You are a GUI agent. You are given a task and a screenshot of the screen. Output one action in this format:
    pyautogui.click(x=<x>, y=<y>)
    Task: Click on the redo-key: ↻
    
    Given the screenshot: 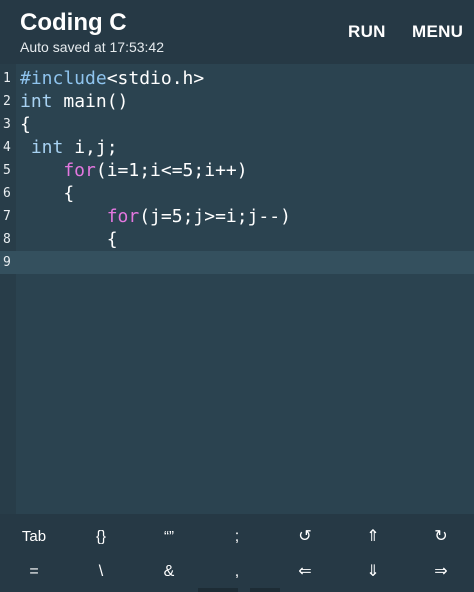 What is the action you would take?
    pyautogui.click(x=441, y=537)
    